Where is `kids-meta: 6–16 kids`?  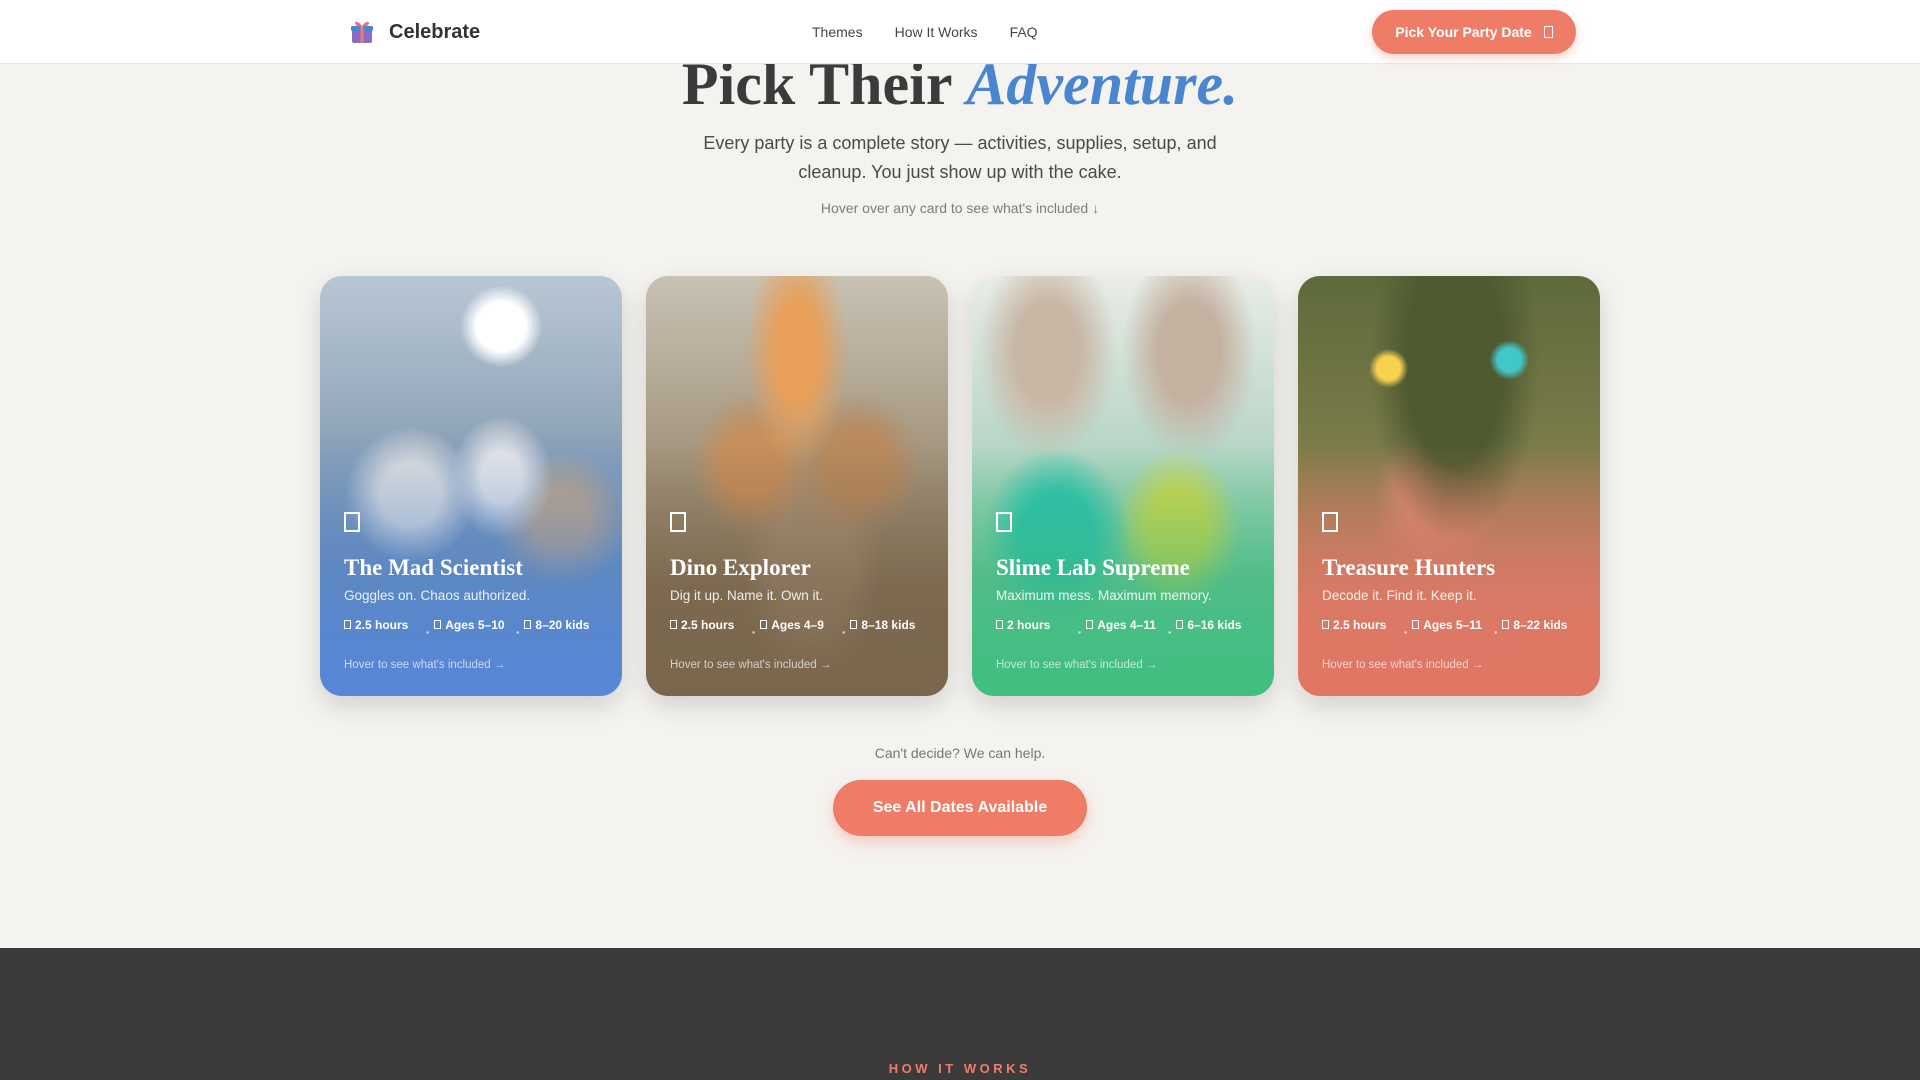 kids-meta: 6–16 kids is located at coordinates (1215, 632).